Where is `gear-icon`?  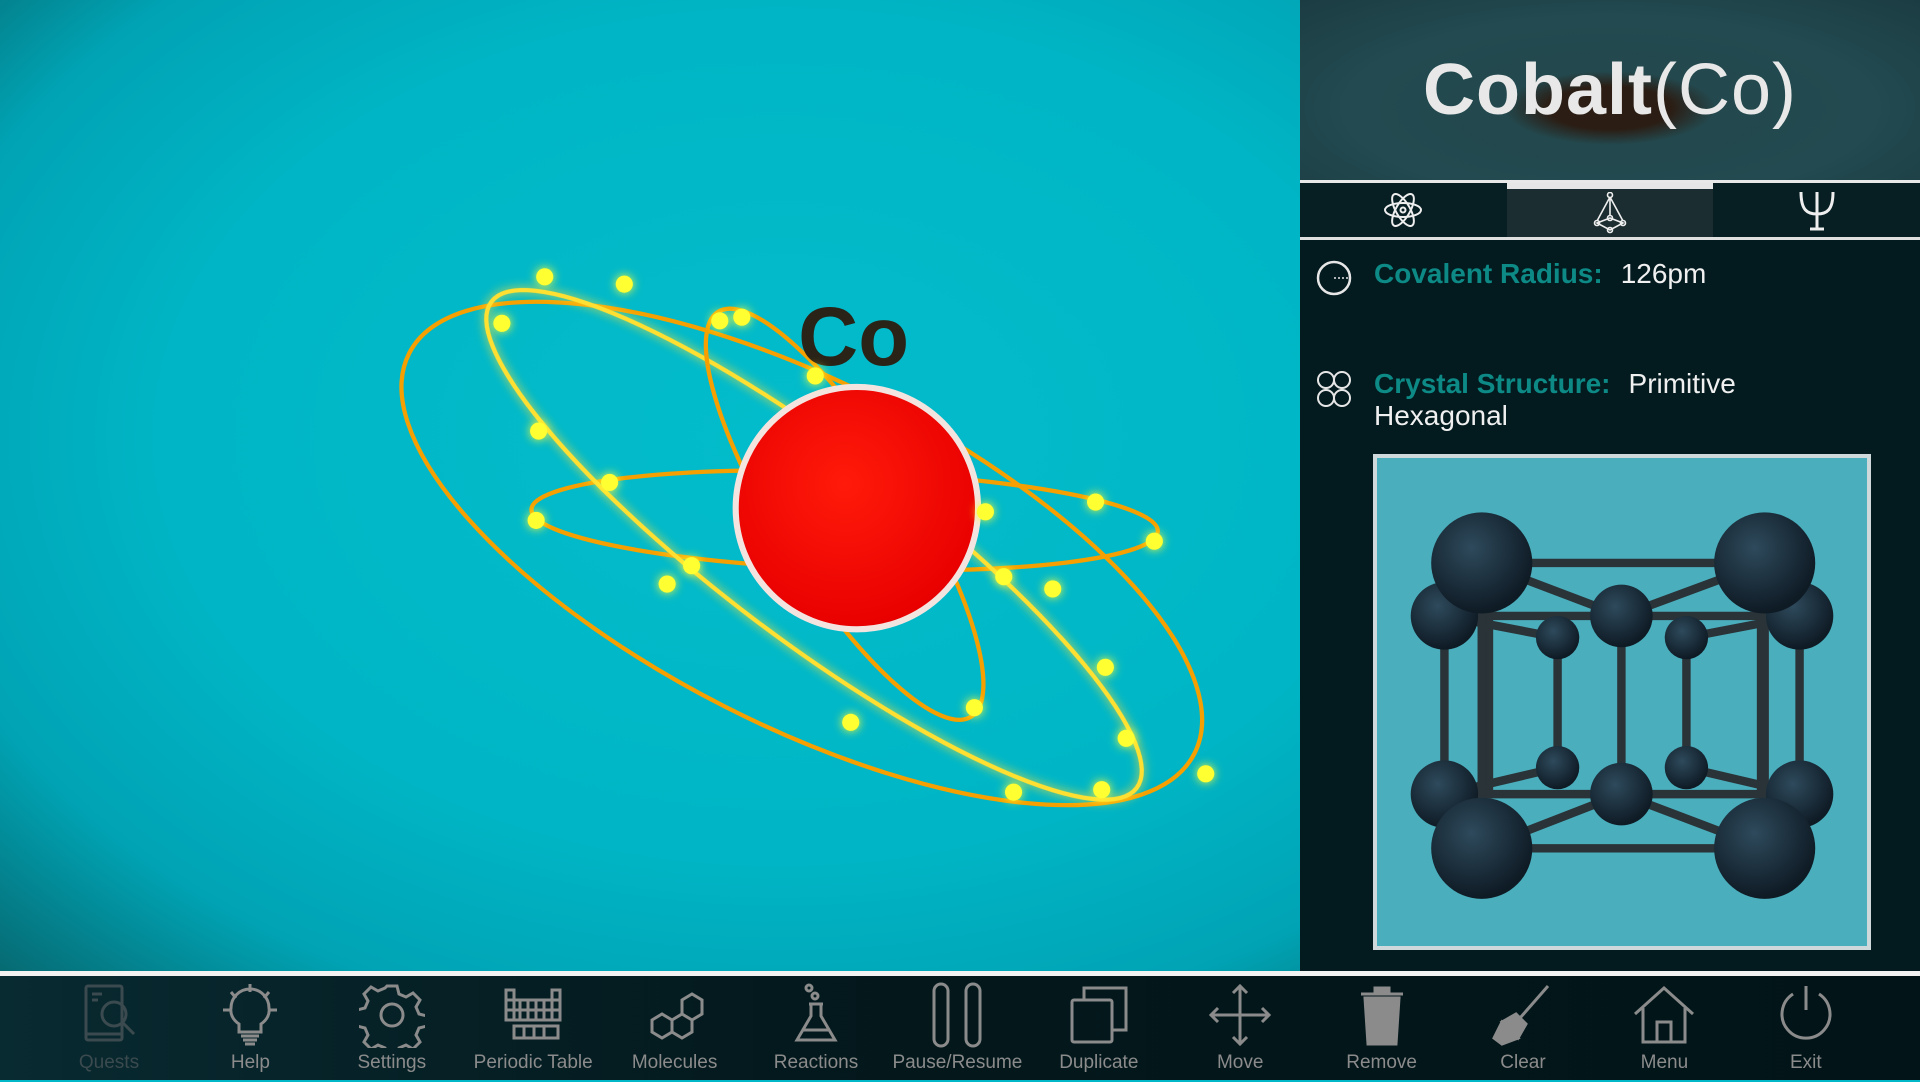 gear-icon is located at coordinates (391, 1016).